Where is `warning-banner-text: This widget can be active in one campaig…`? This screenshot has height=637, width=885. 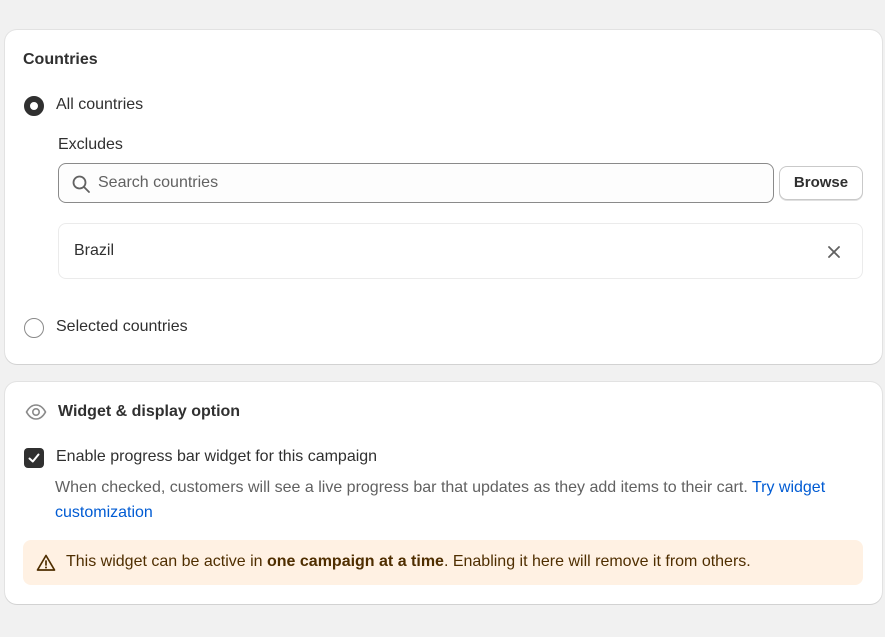
warning-banner-text: This widget can be active in one campaig… is located at coordinates (408, 562).